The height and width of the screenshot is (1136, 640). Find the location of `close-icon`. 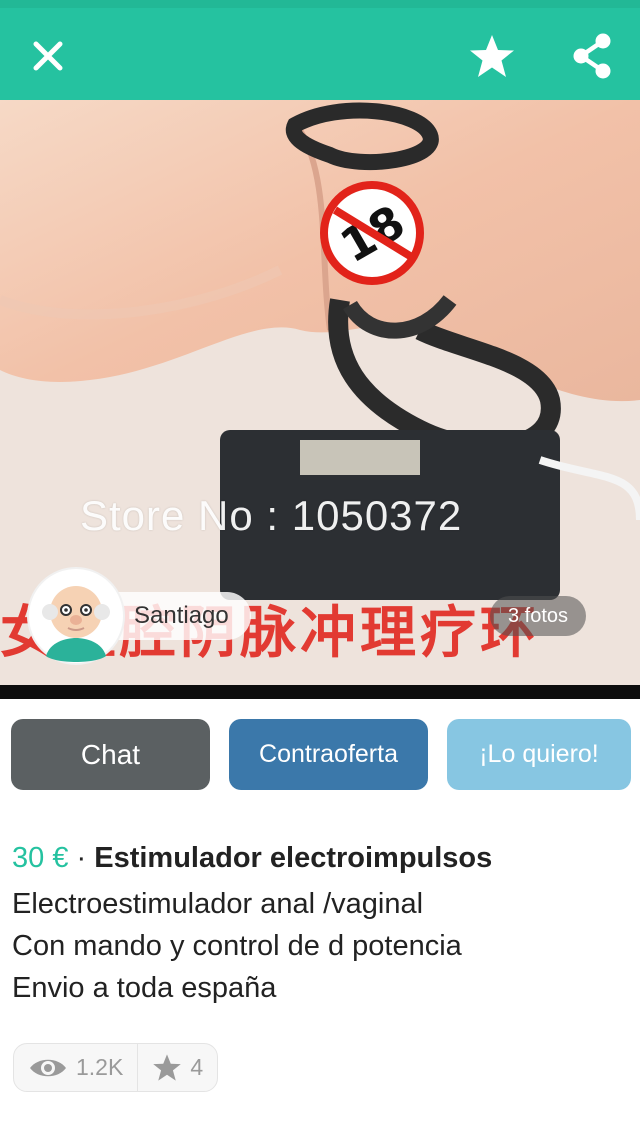

close-icon is located at coordinates (48, 56).